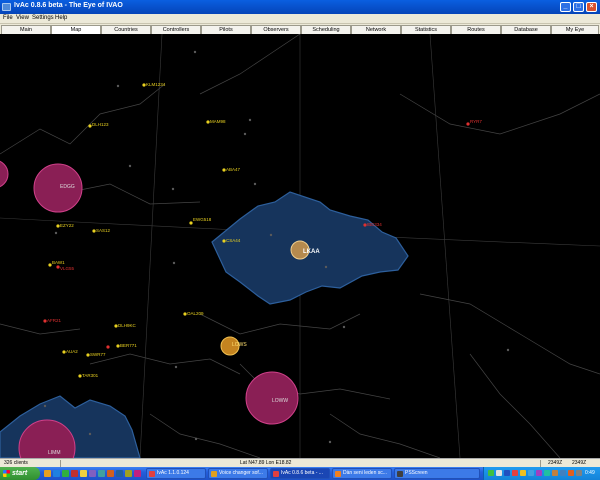 Image resolution: width=600 pixels, height=480 pixels. I want to click on quicklaunch-folder-icon, so click(47, 473).